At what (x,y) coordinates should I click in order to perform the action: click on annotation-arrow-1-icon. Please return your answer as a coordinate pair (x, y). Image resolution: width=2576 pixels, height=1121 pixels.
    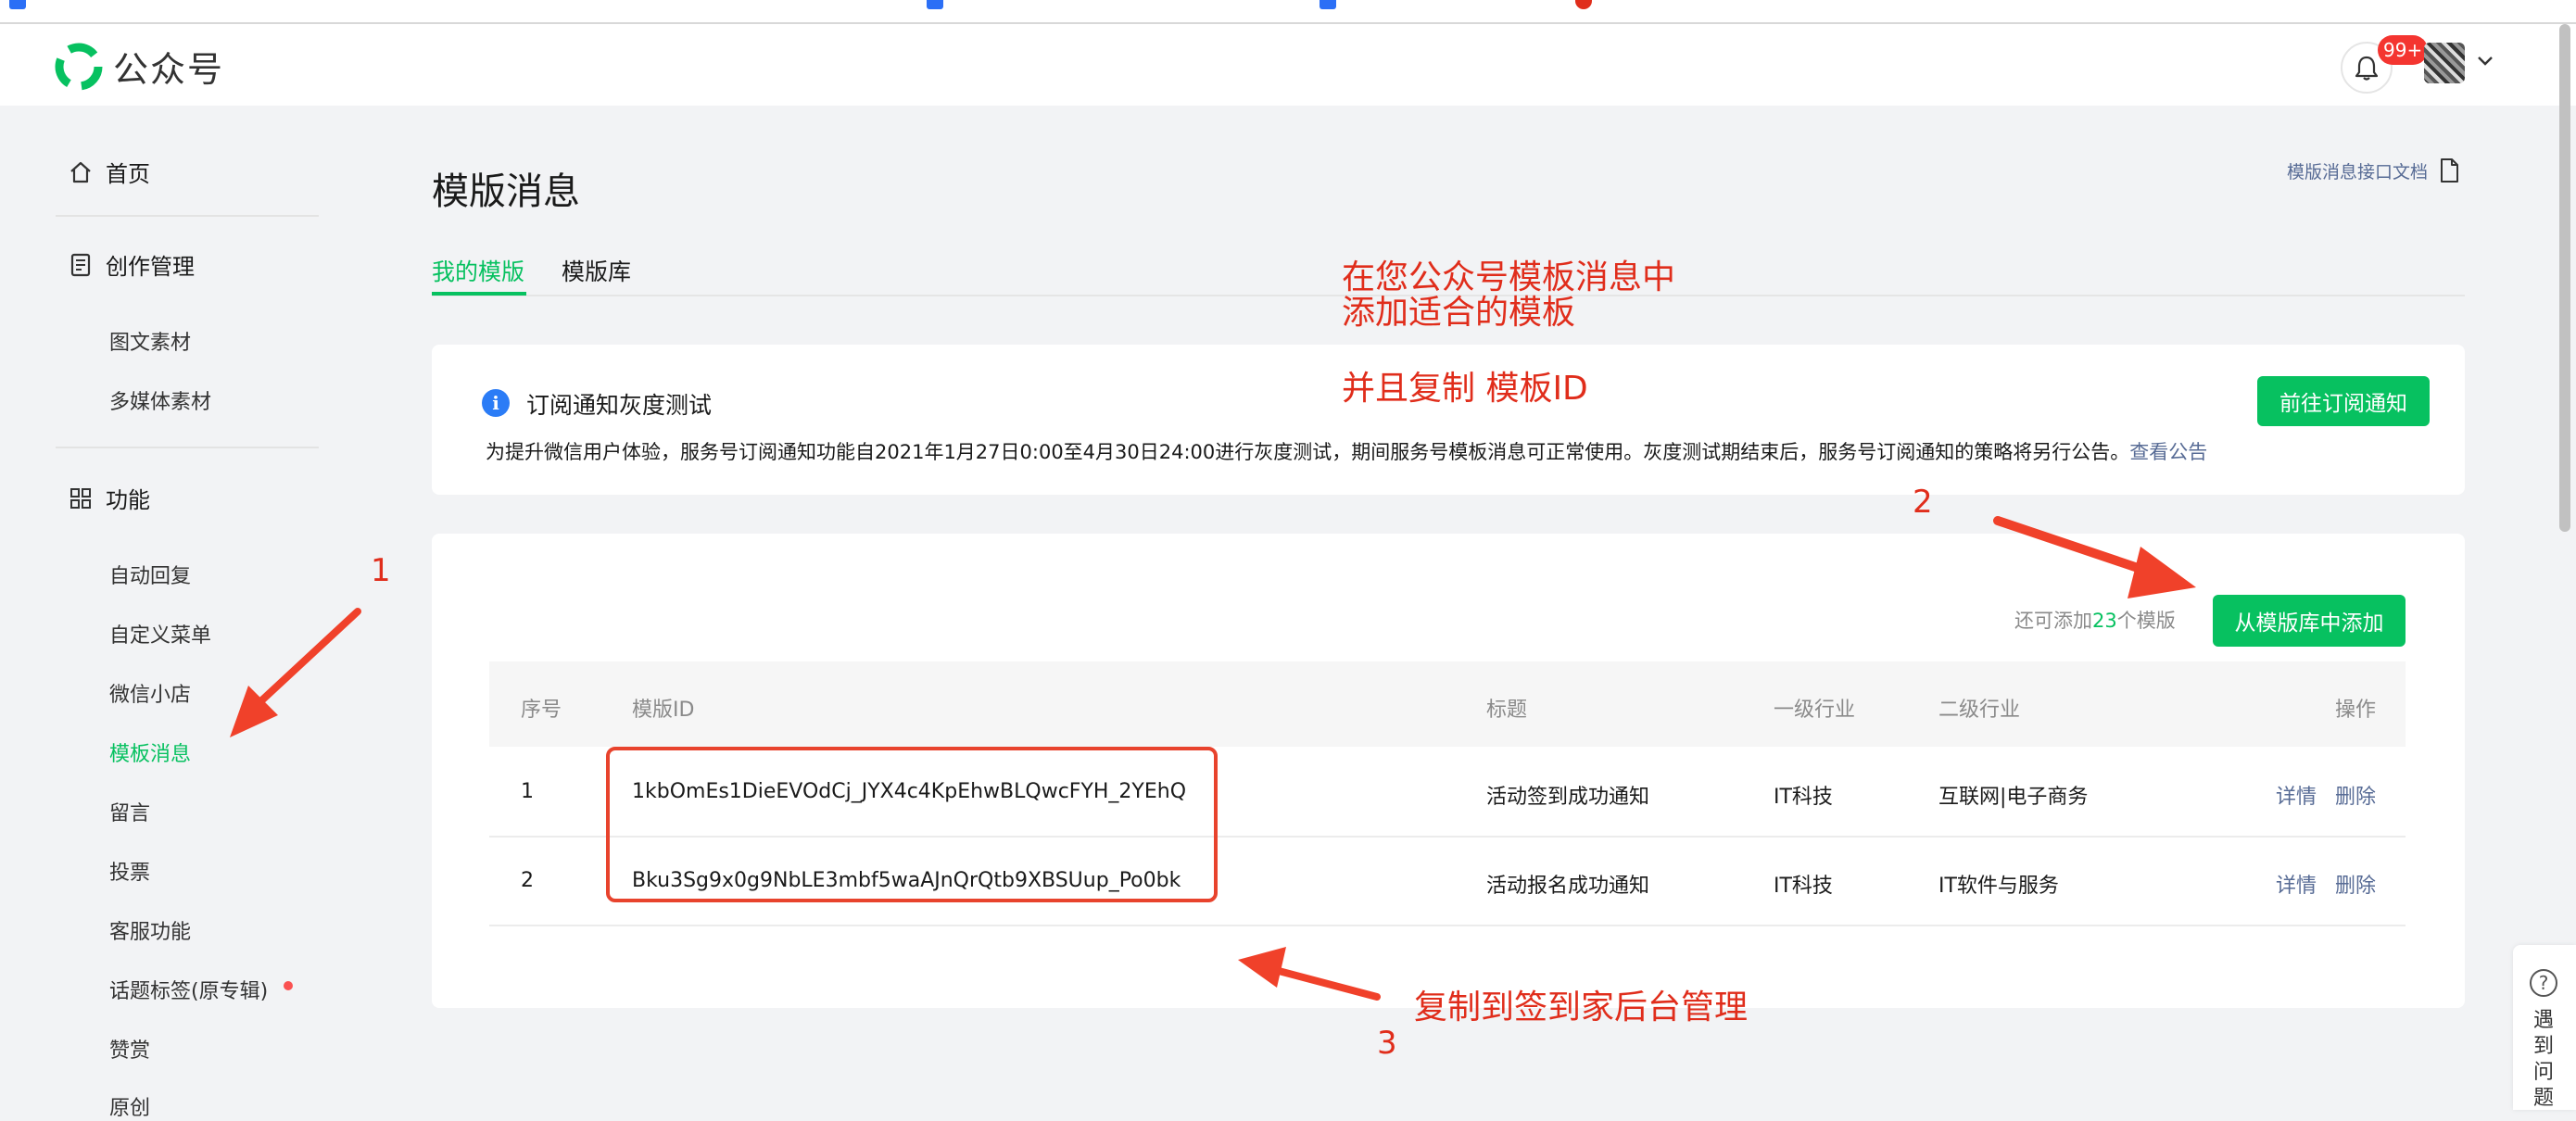
    Looking at the image, I should click on (295, 672).